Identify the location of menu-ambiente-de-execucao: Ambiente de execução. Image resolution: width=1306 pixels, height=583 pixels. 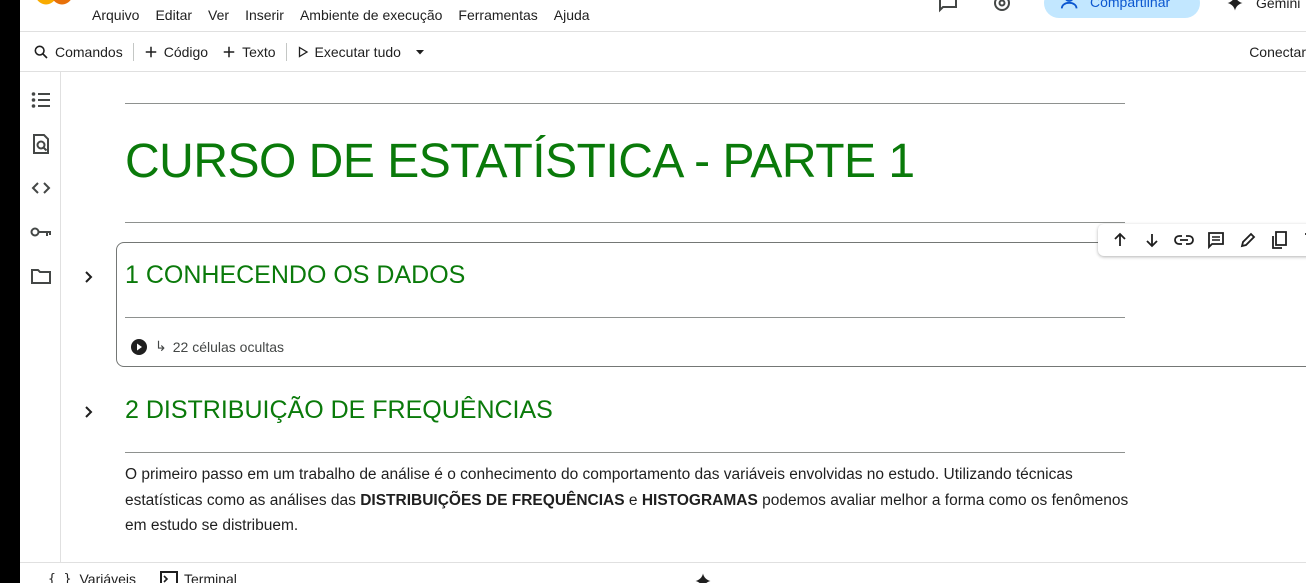
(371, 15).